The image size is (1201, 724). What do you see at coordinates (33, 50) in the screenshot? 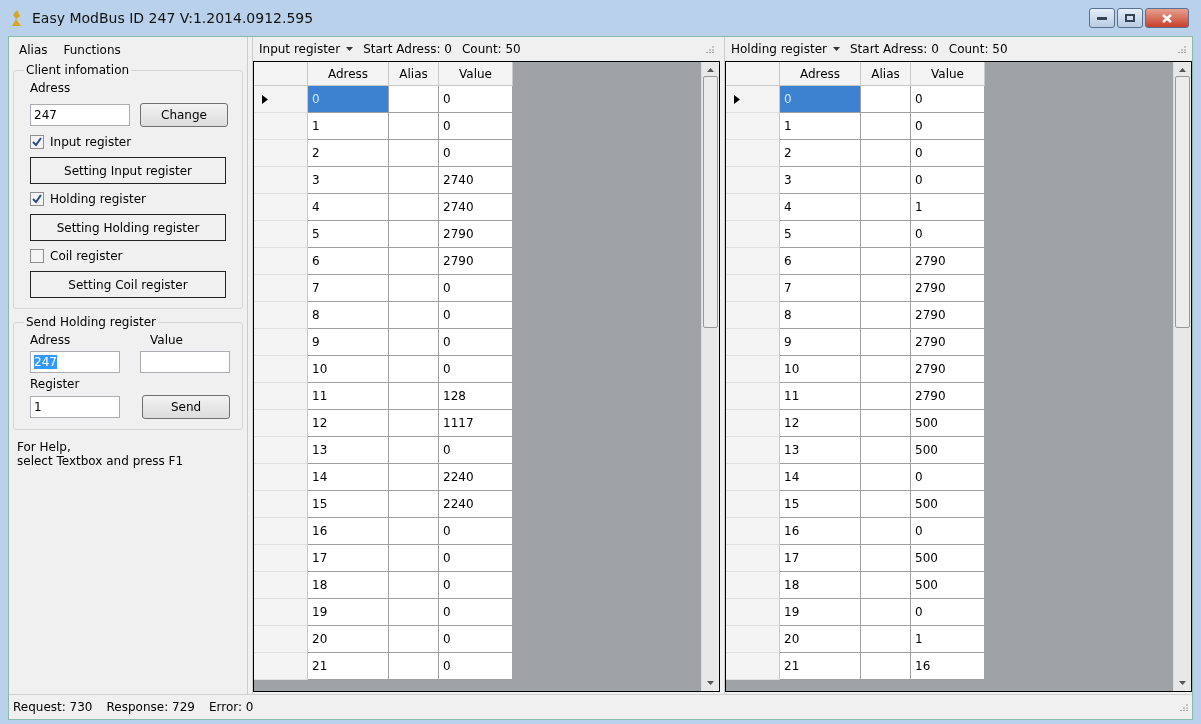
I see `menu-item: Alias` at bounding box center [33, 50].